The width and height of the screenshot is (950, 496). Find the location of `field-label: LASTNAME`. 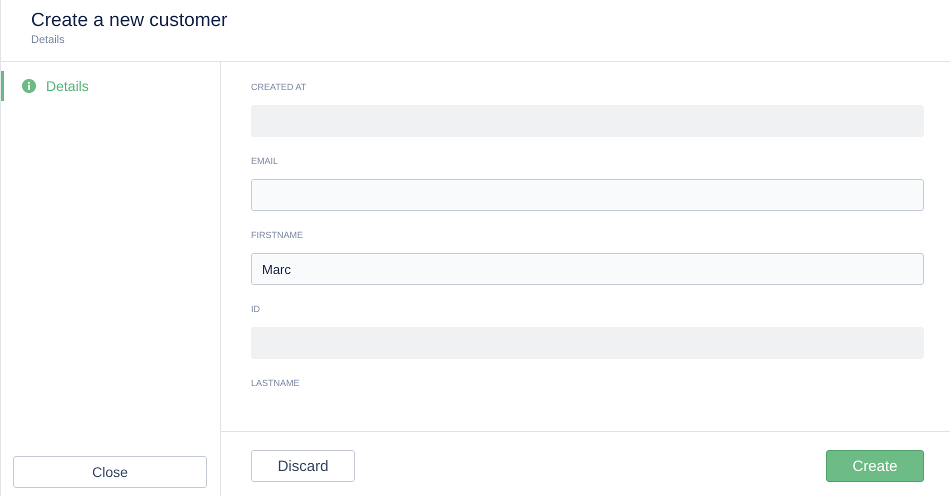

field-label: LASTNAME is located at coordinates (276, 384).